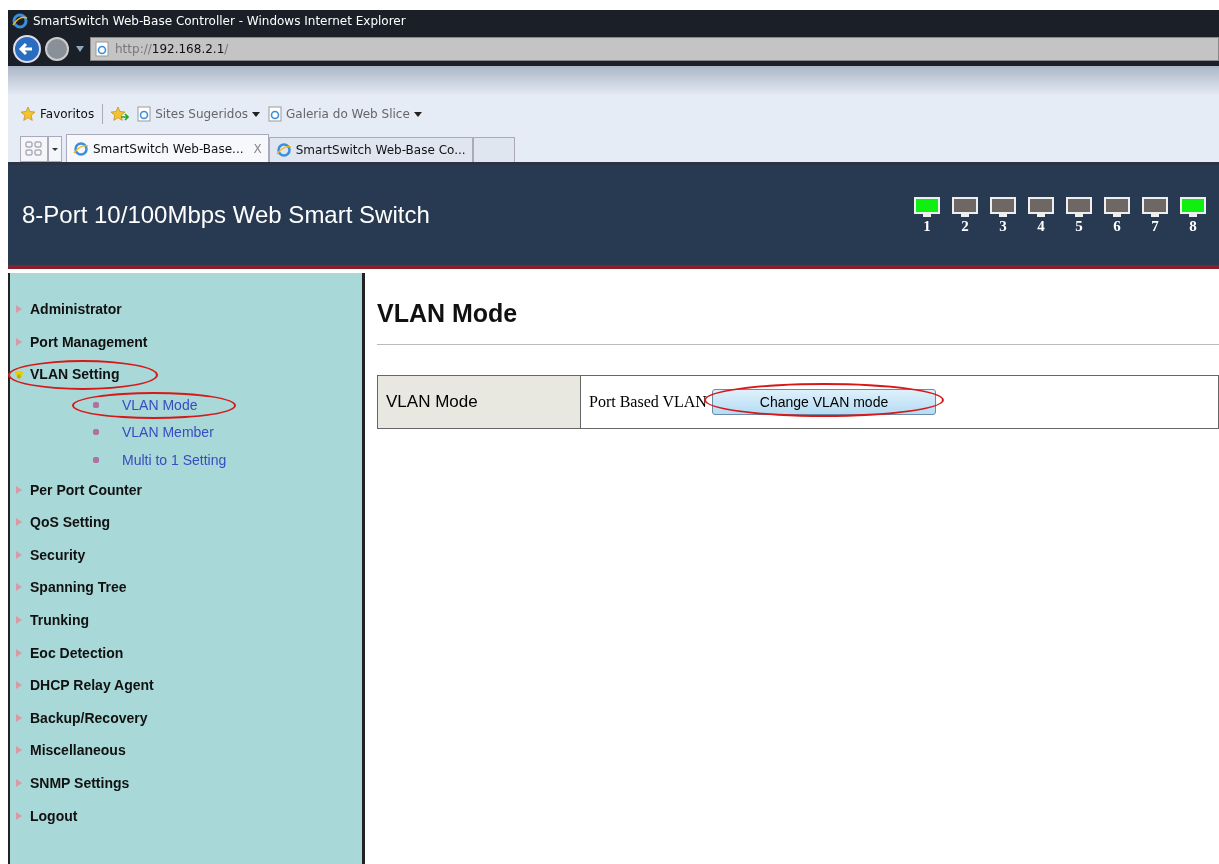  What do you see at coordinates (75, 374) in the screenshot?
I see `sidebar-item: VLAN Setting` at bounding box center [75, 374].